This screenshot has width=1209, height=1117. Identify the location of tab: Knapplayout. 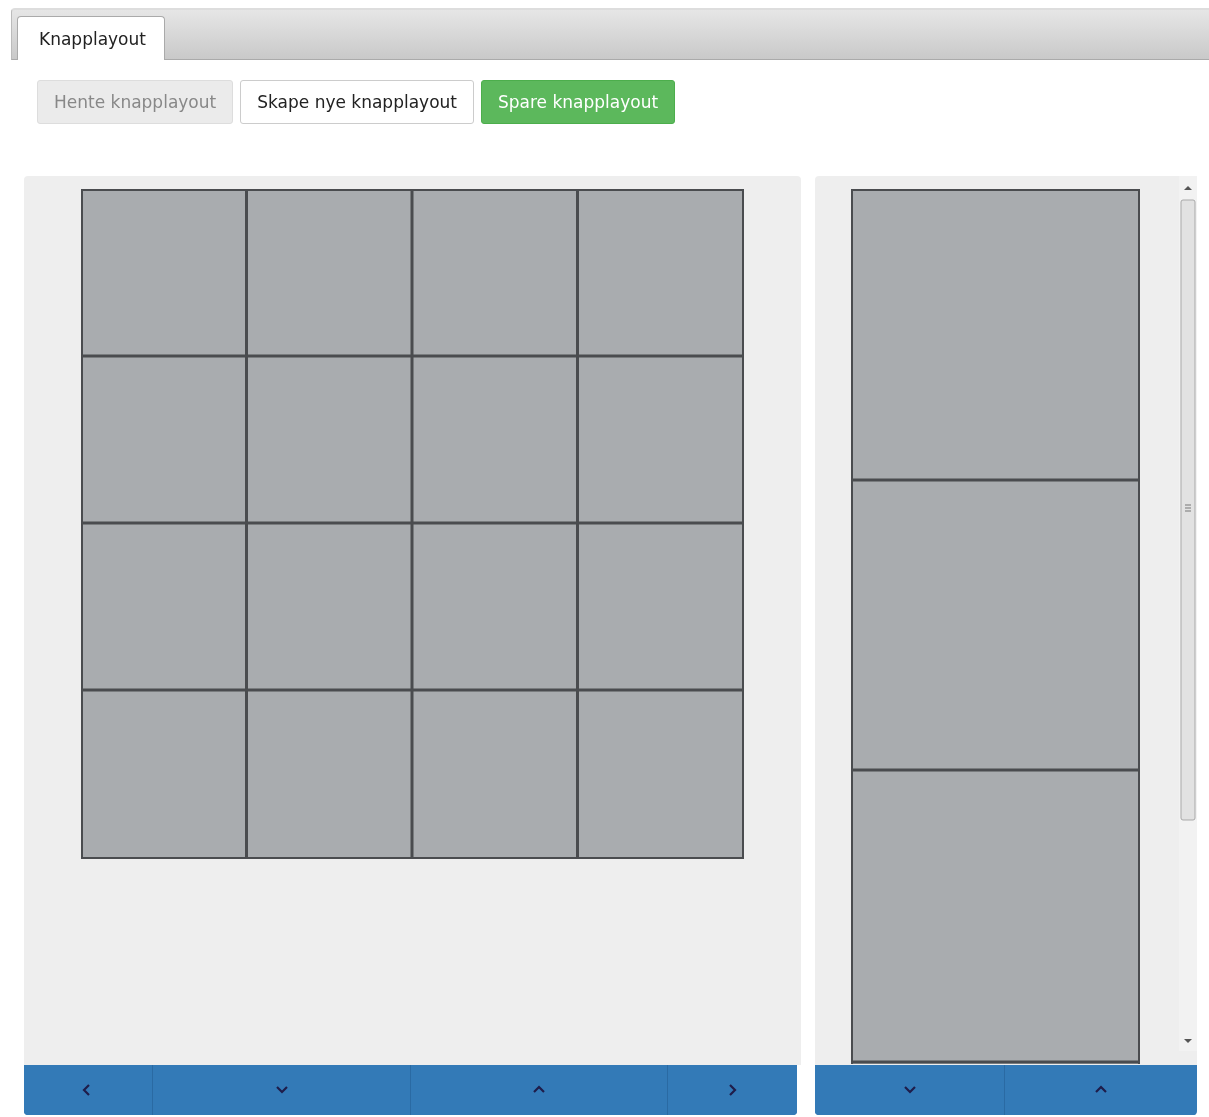
(91, 38).